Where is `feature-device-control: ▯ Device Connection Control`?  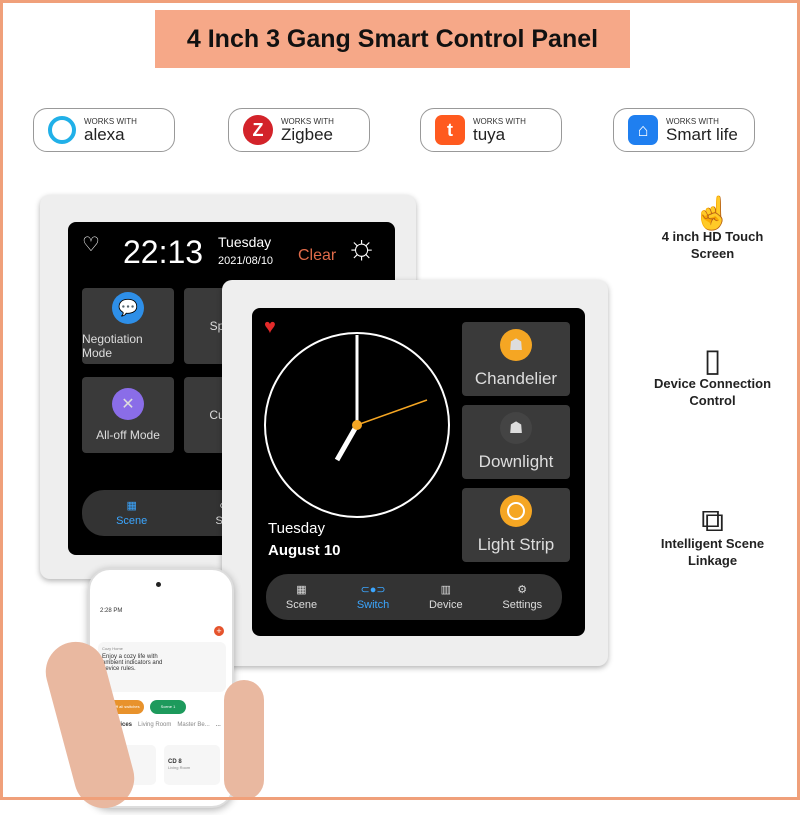
feature-device-control: ▯ Device Connection Control is located at coordinates (712, 375).